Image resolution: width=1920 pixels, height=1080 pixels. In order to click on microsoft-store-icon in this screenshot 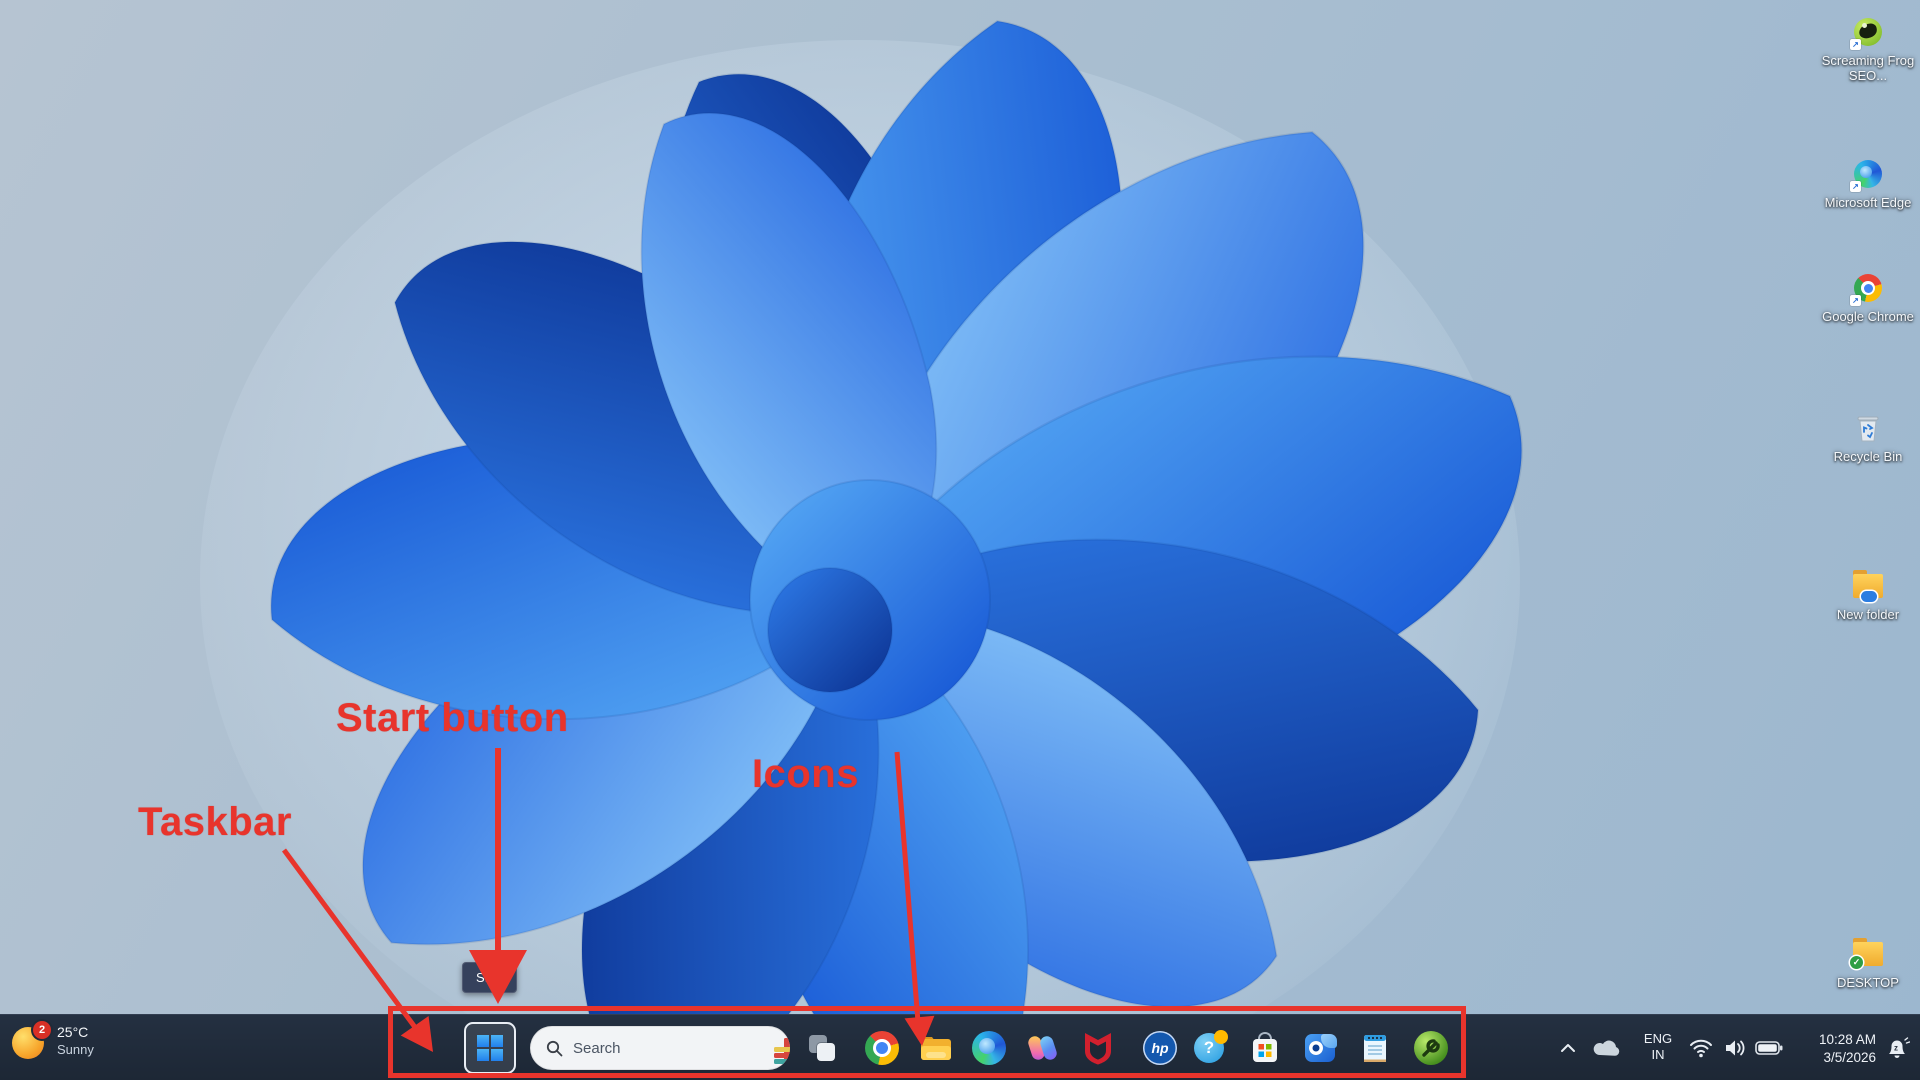, I will do `click(1265, 1046)`.